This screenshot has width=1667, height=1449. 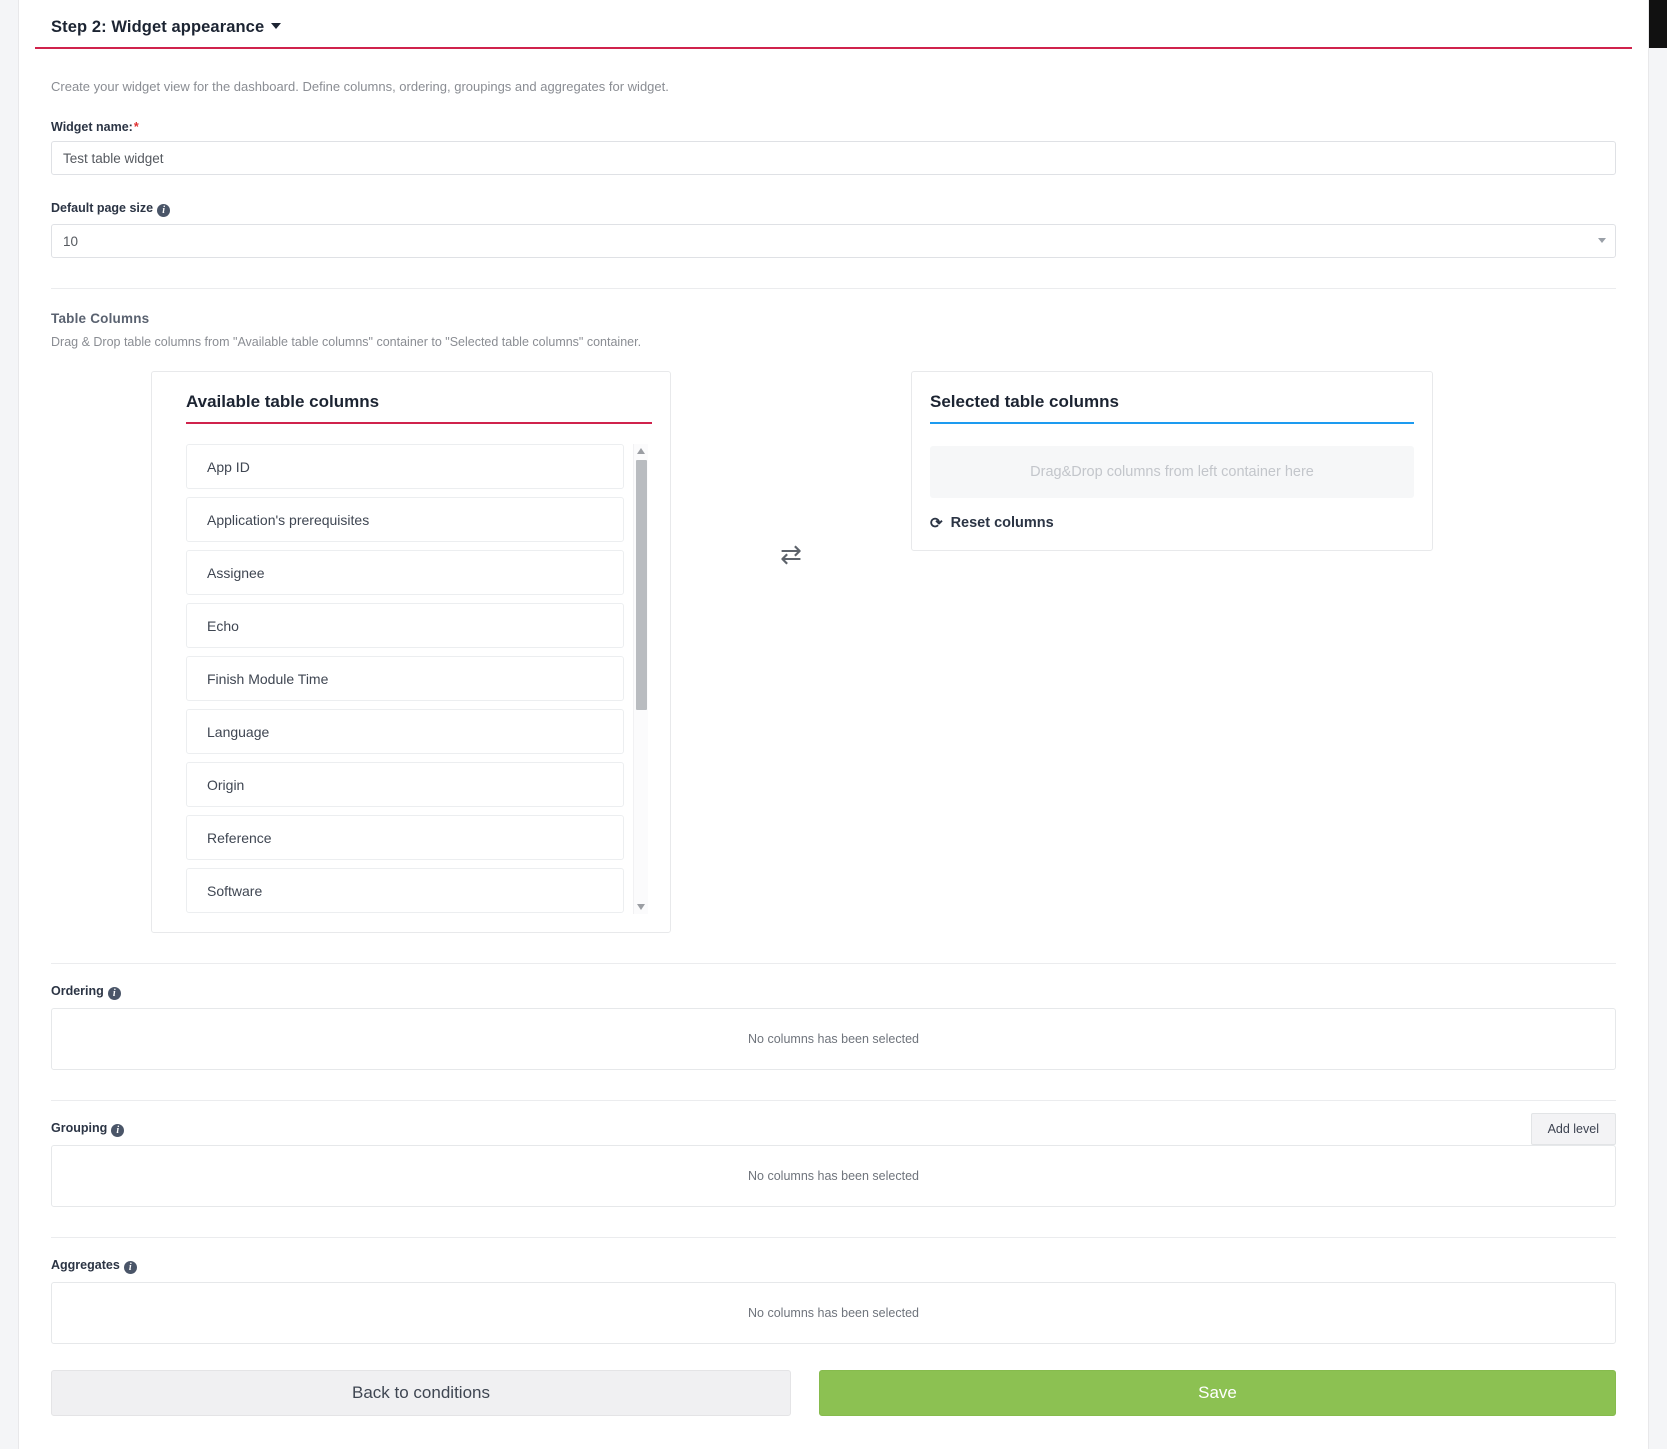 What do you see at coordinates (102, 208) in the screenshot?
I see `page-size-label-text: Default page size` at bounding box center [102, 208].